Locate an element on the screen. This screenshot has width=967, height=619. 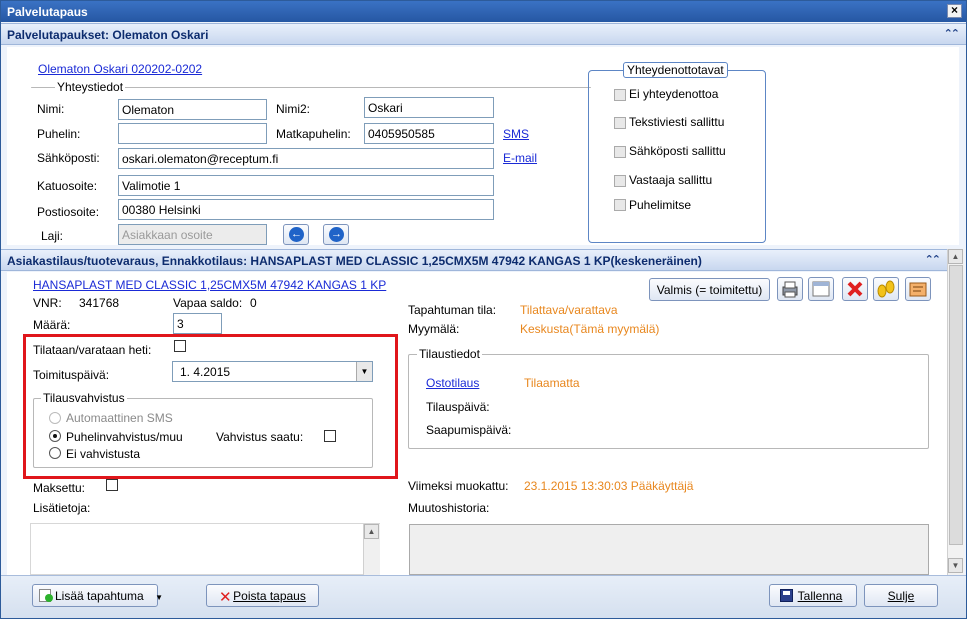
floppy-disk-icon is located at coordinates (786, 595).